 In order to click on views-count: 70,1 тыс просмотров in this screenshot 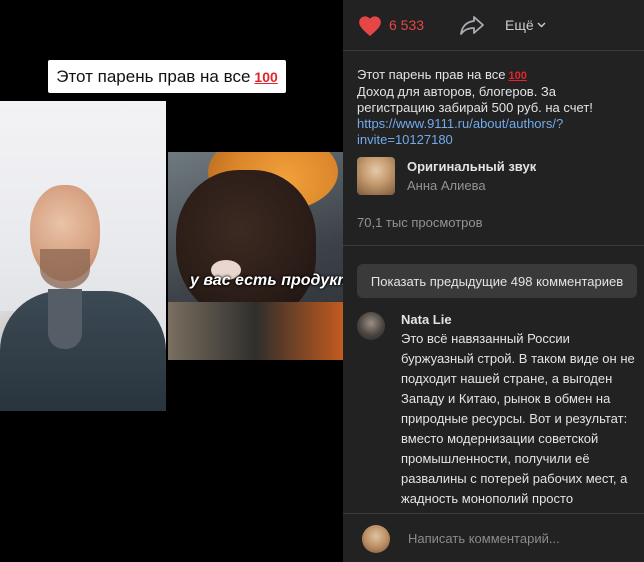, I will do `click(420, 222)`.